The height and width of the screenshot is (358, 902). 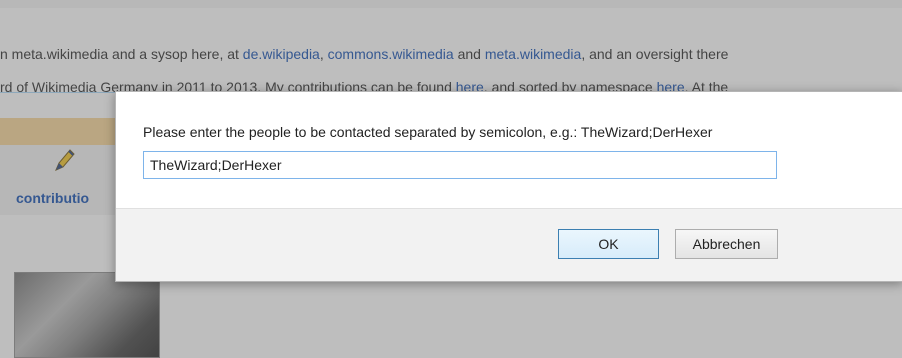 I want to click on contacts-input, so click(x=460, y=165).